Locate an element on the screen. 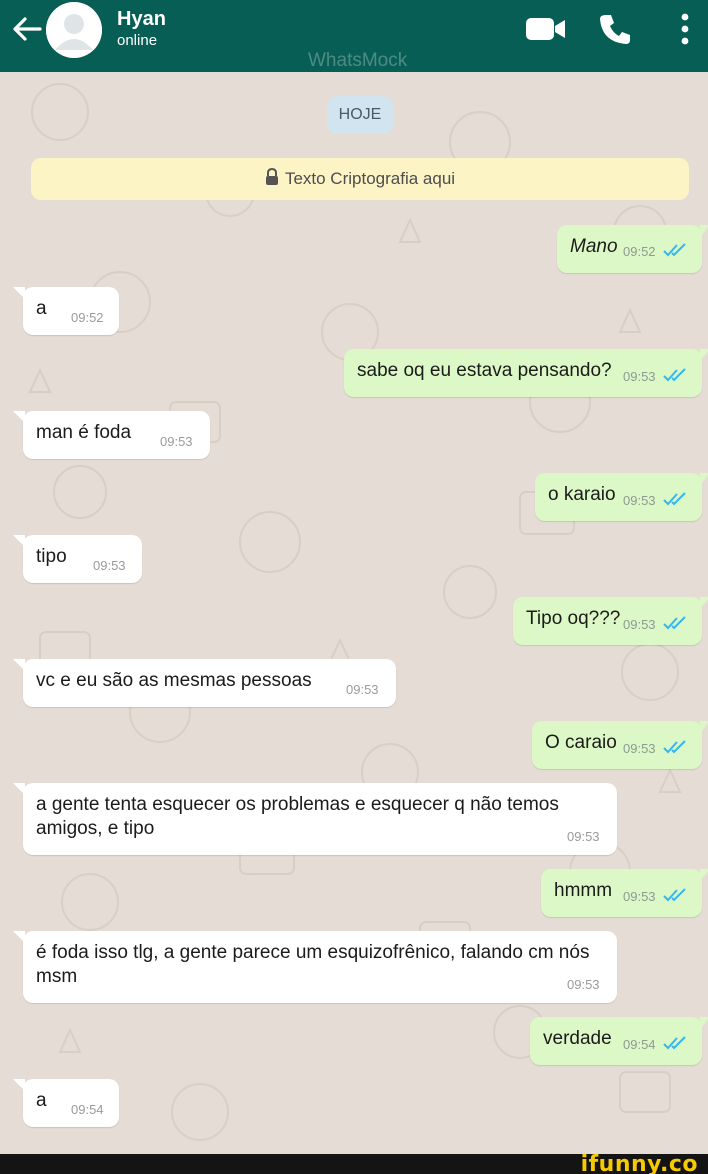 This screenshot has width=708, height=1174. date-divider: HOJE is located at coordinates (360, 115).